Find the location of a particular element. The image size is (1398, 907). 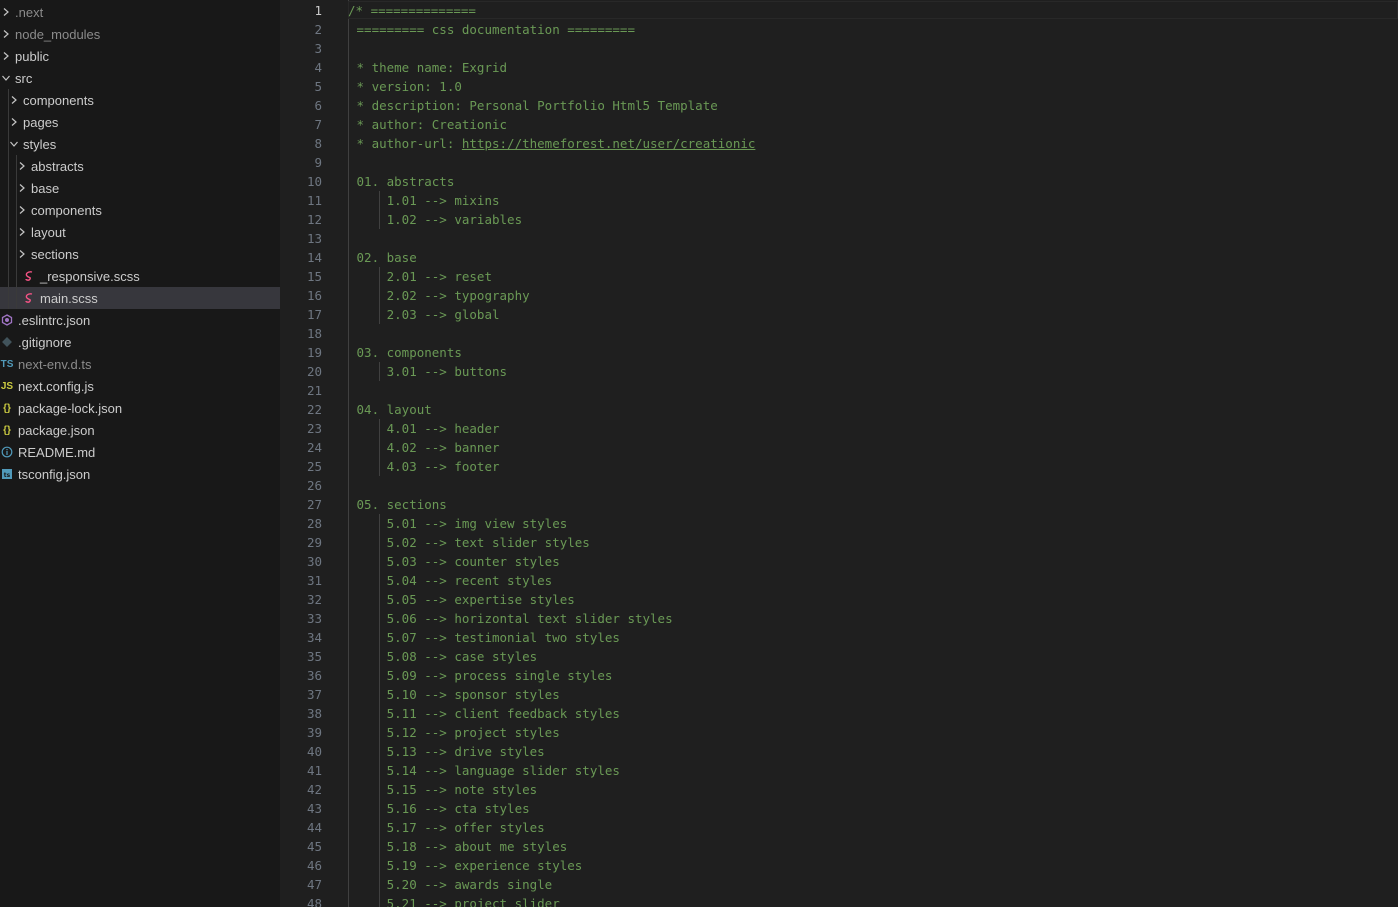

code-line: 4.01 --> header is located at coordinates (424, 428).